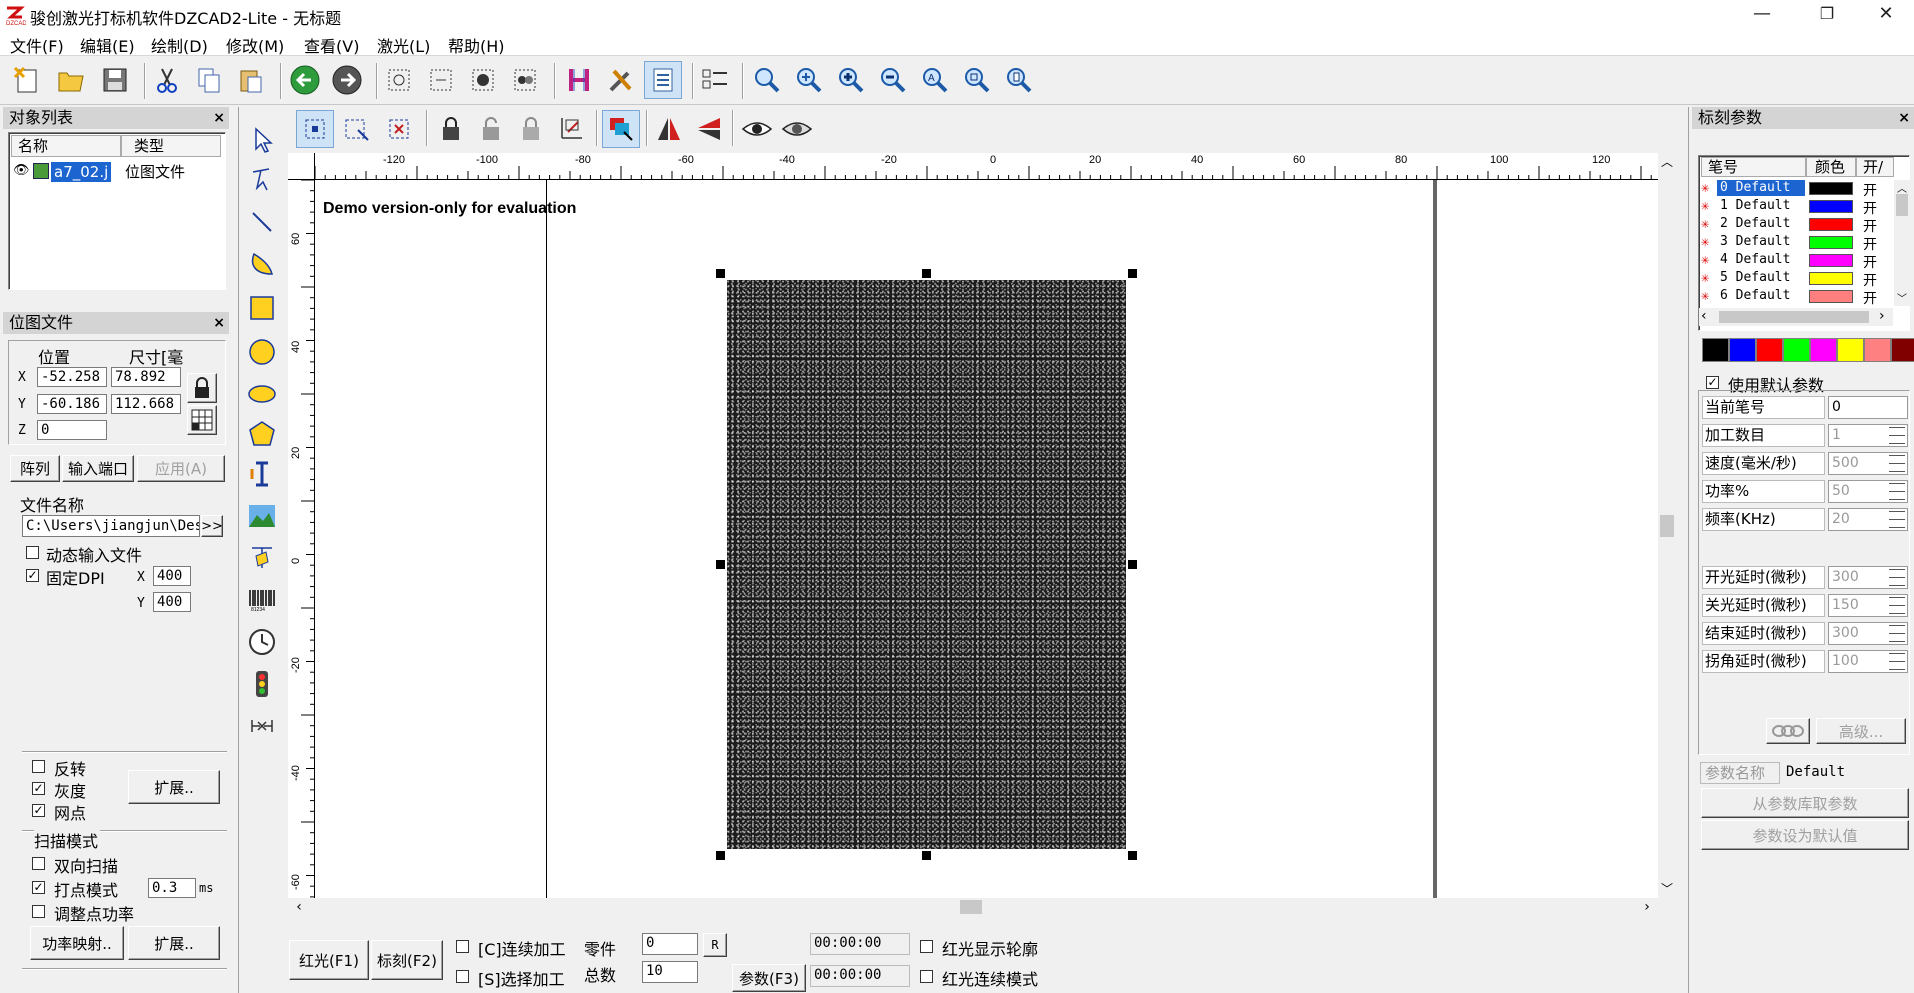 Image resolution: width=1914 pixels, height=993 pixels. I want to click on zoom-page-icon, so click(1019, 80).